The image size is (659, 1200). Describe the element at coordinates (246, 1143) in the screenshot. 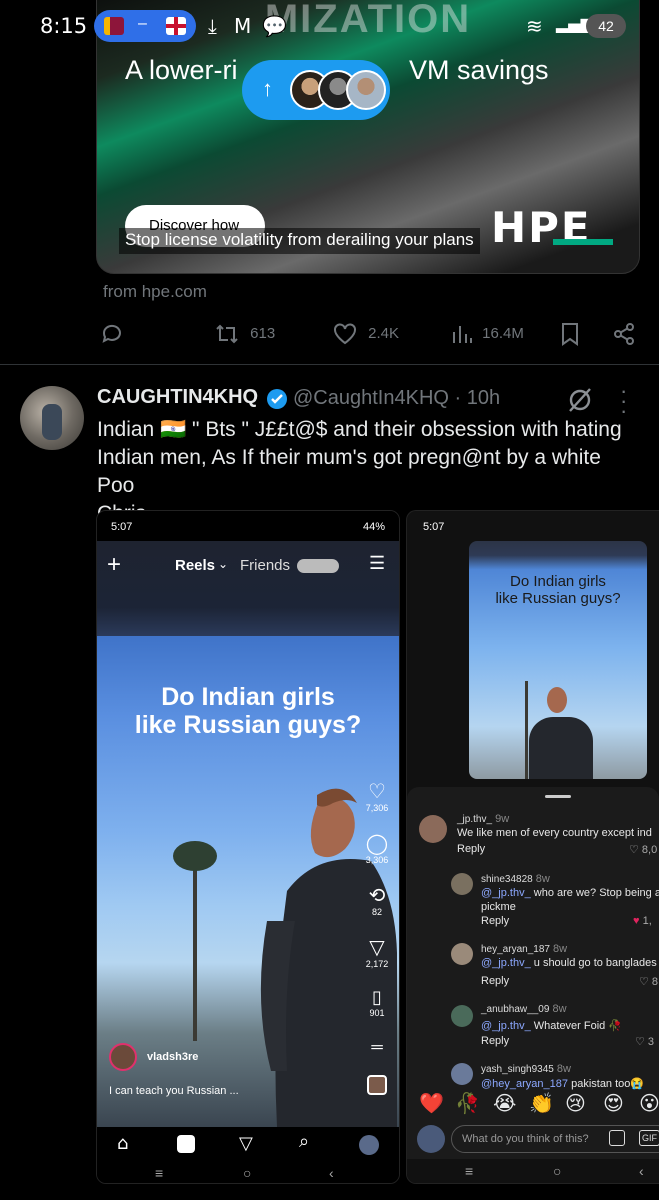

I see `send-icon: ▽` at that location.